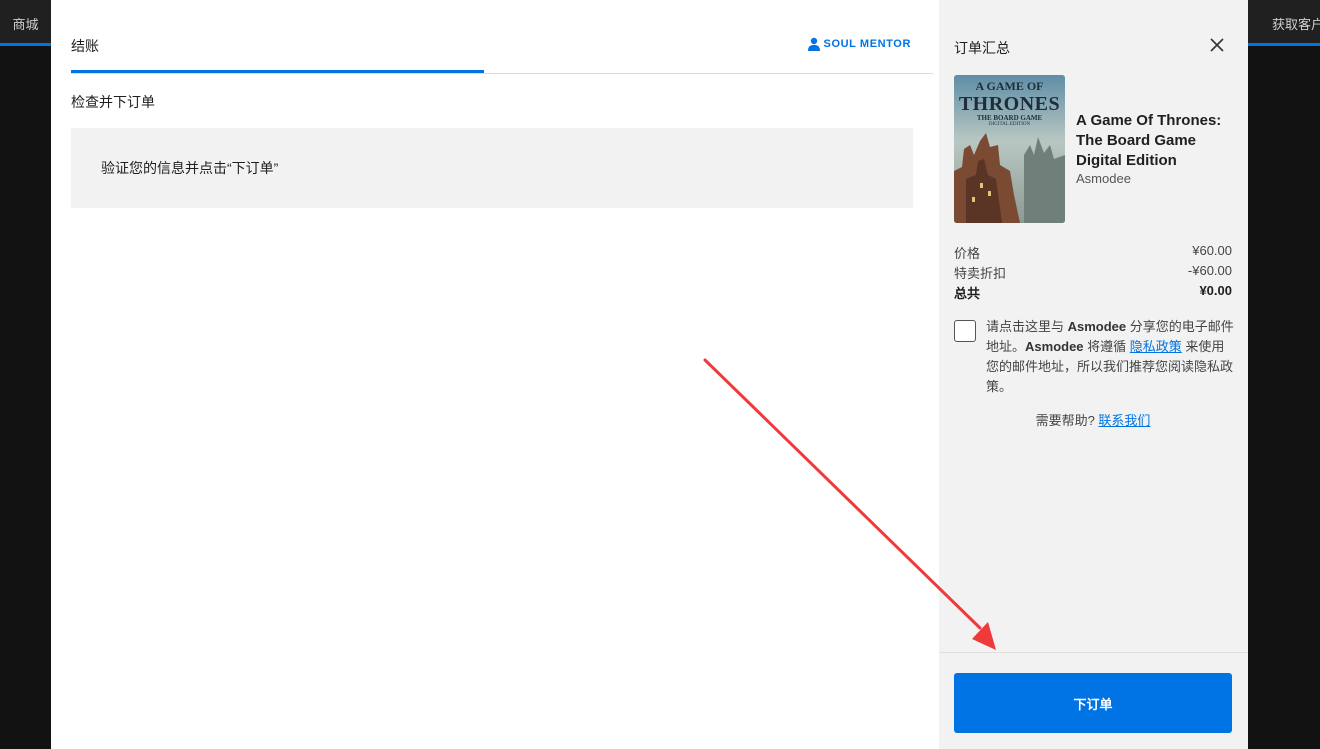  Describe the element at coordinates (1093, 253) in the screenshot. I see `price-row: 价格 ¥60.00` at that location.